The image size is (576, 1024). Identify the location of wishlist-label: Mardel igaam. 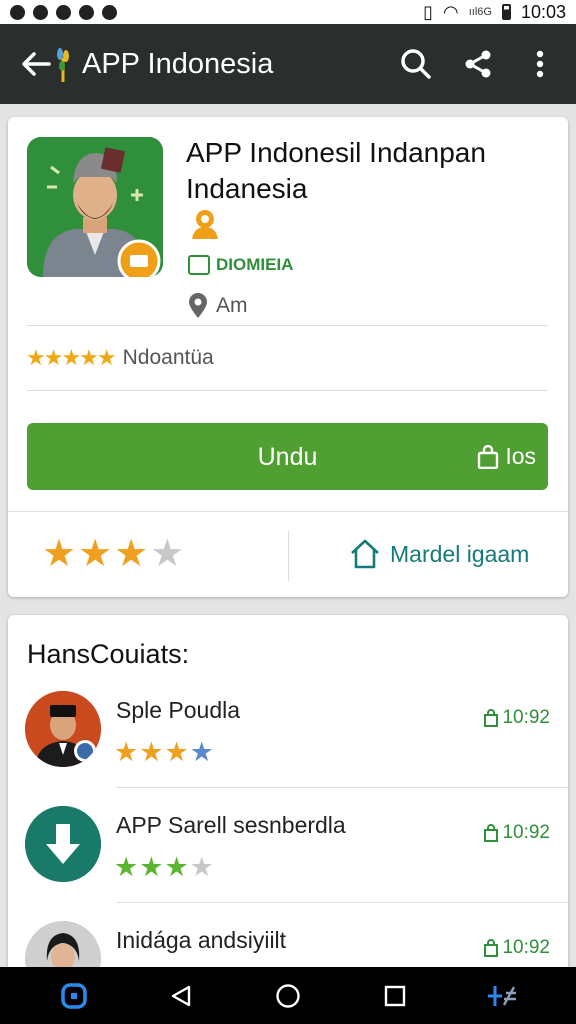
(460, 553).